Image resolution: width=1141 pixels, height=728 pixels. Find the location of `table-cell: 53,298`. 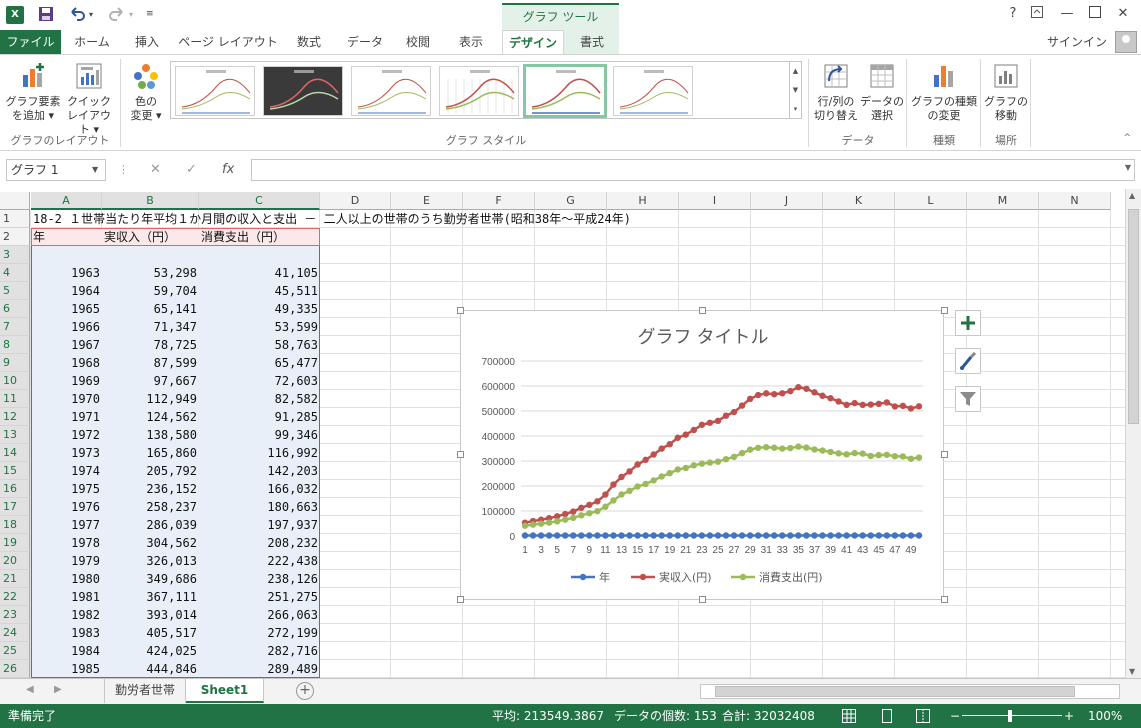

table-cell: 53,298 is located at coordinates (150, 273).